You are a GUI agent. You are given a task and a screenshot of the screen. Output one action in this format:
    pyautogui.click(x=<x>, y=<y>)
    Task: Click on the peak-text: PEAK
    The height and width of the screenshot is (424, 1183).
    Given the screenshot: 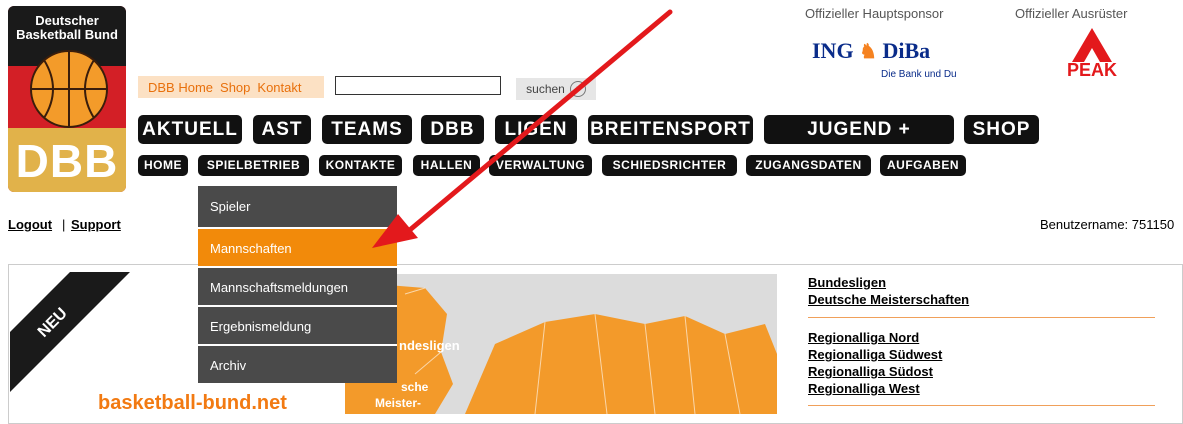 What is the action you would take?
    pyautogui.click(x=1091, y=70)
    